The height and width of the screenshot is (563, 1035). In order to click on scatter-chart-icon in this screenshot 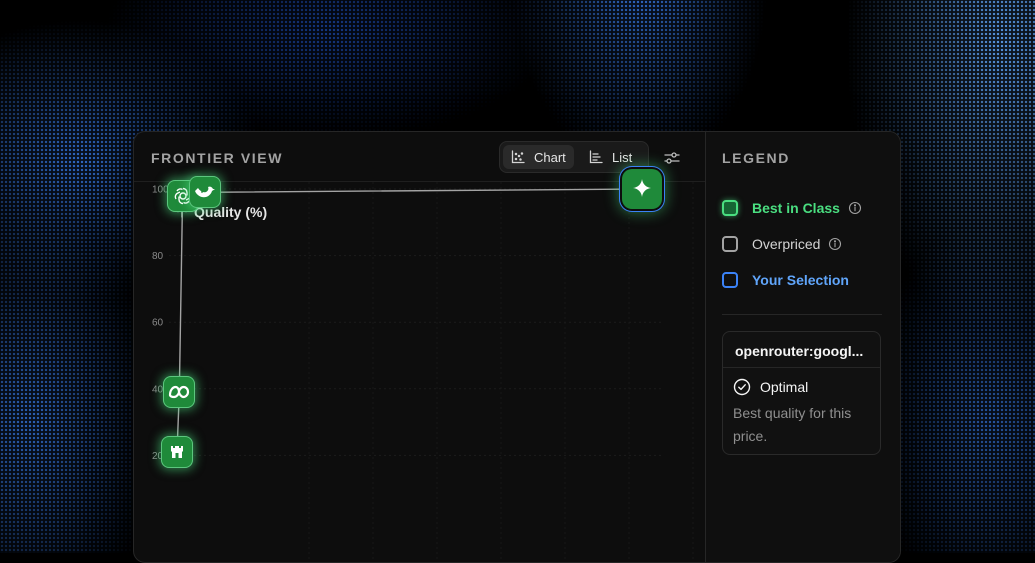, I will do `click(518, 157)`.